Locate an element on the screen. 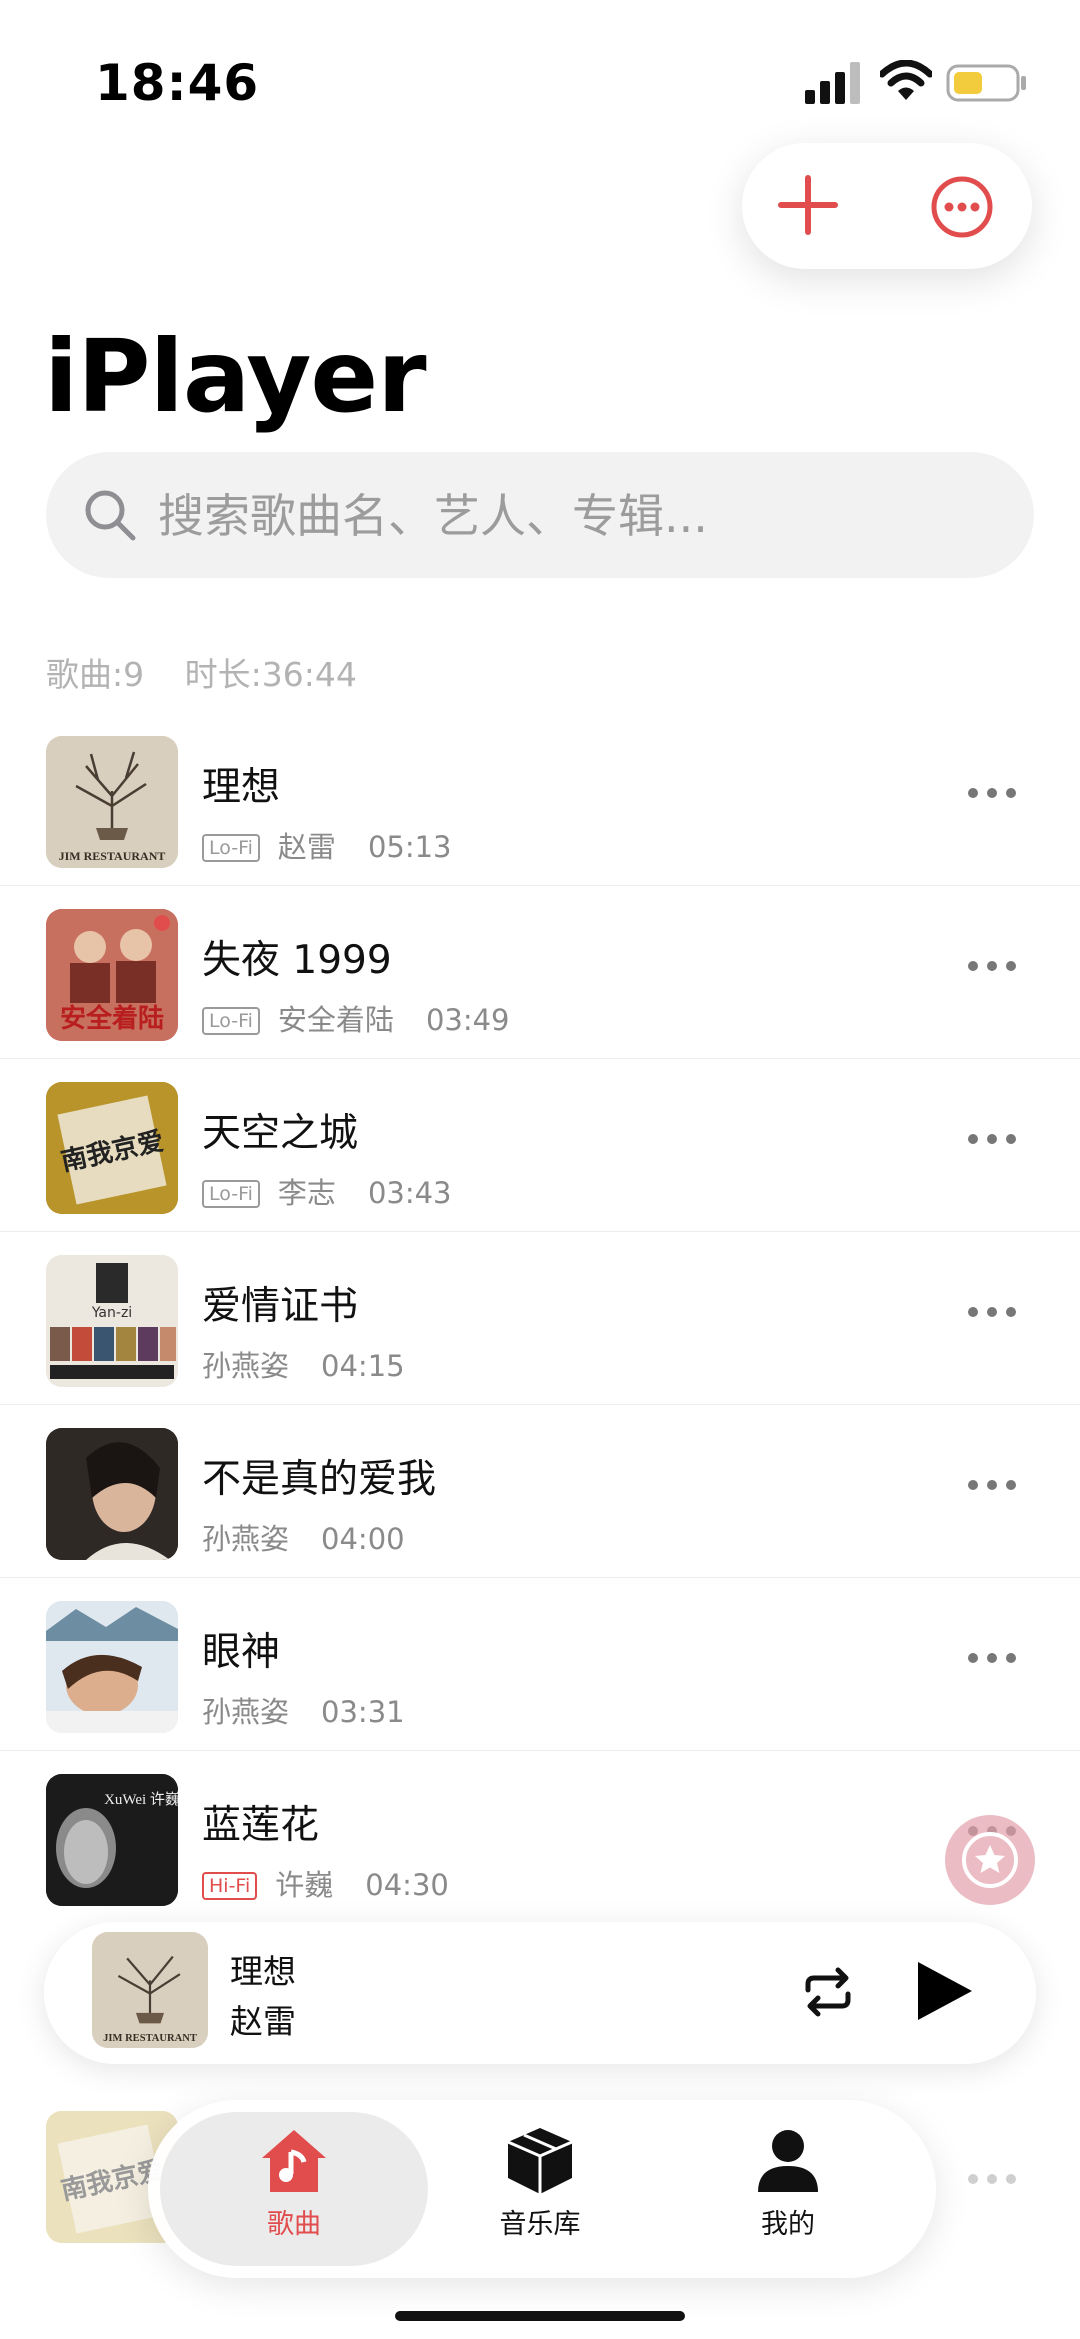 The image size is (1080, 2339). star-icon is located at coordinates (990, 1860).